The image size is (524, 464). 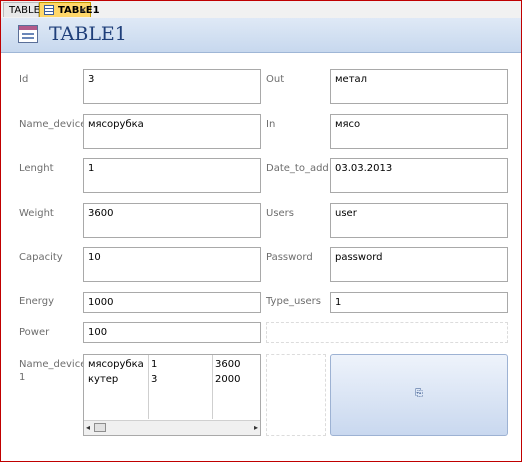 What do you see at coordinates (172, 302) in the screenshot?
I see `energy-field: 1000` at bounding box center [172, 302].